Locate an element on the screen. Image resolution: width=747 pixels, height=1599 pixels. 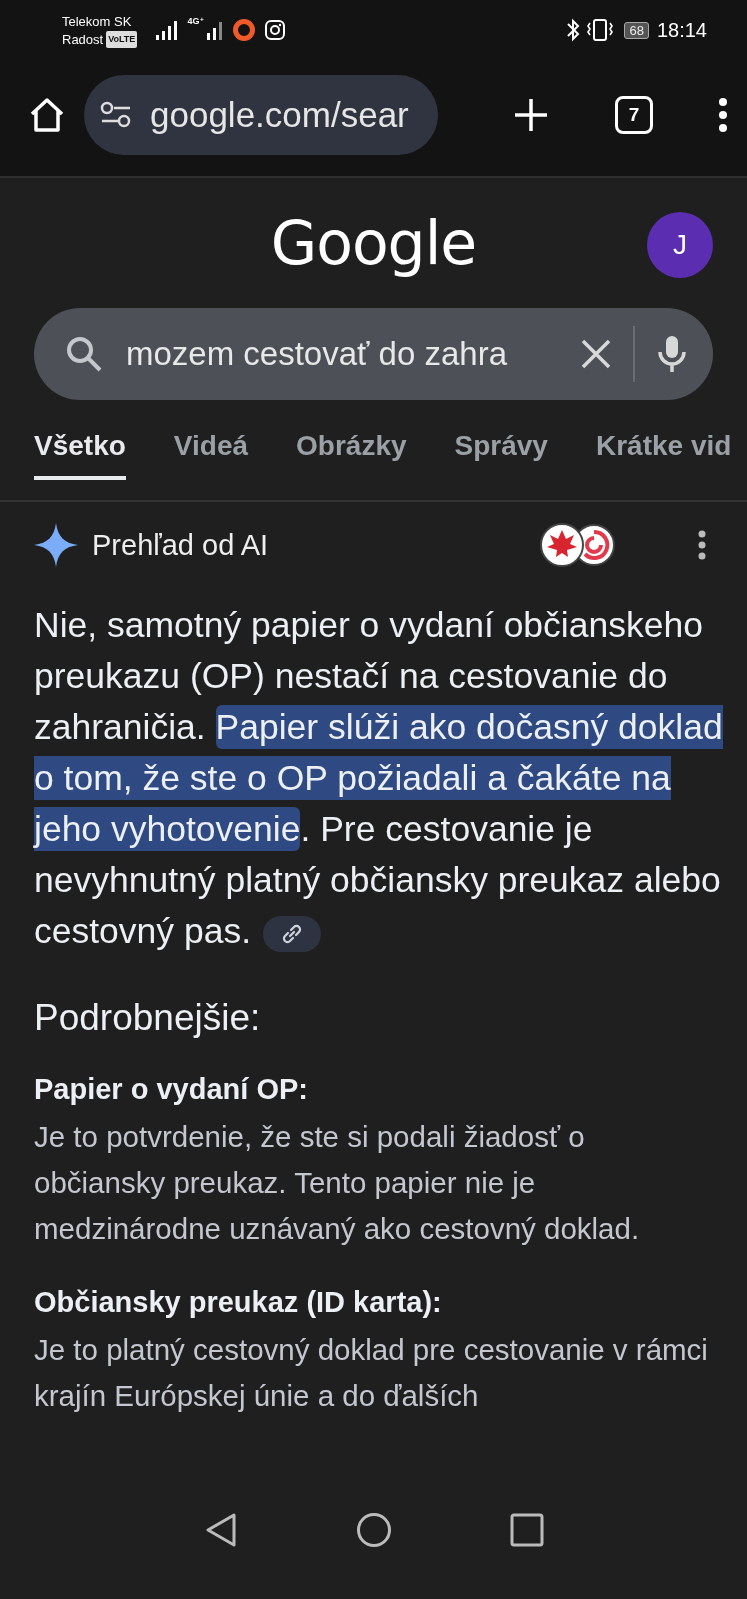
search-tab: Obrázky is located at coordinates (351, 444).